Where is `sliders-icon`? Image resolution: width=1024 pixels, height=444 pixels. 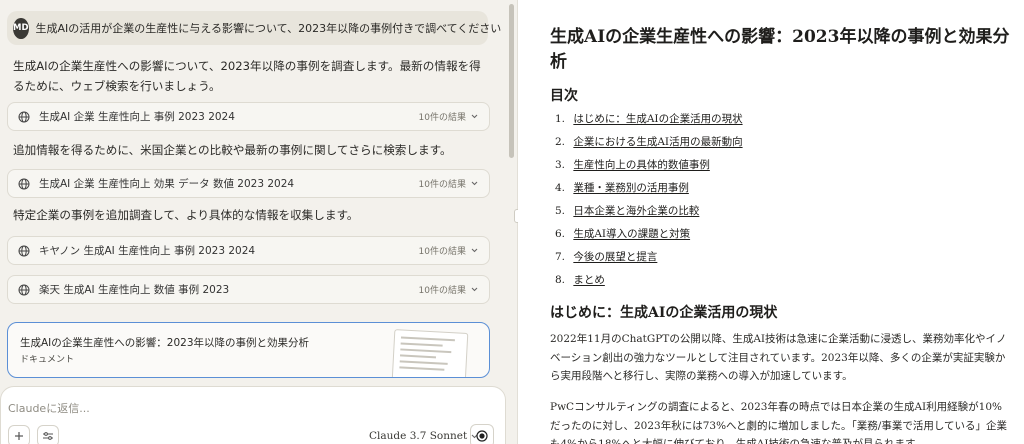 sliders-icon is located at coordinates (48, 436).